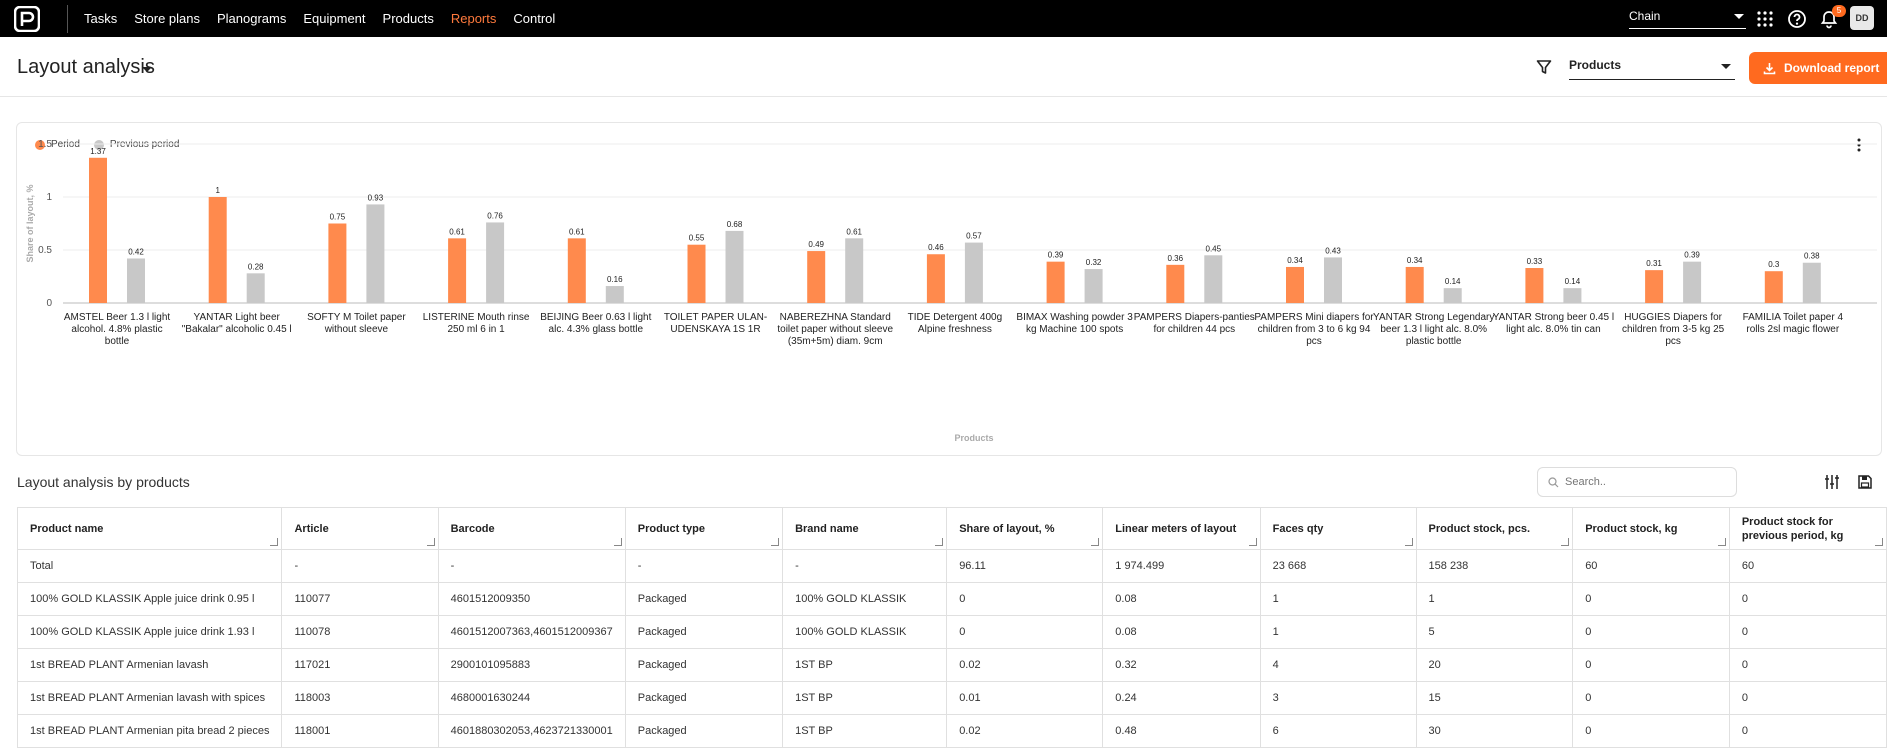 The image size is (1887, 751). Describe the element at coordinates (149, 566) in the screenshot. I see `table-cell: Total` at that location.